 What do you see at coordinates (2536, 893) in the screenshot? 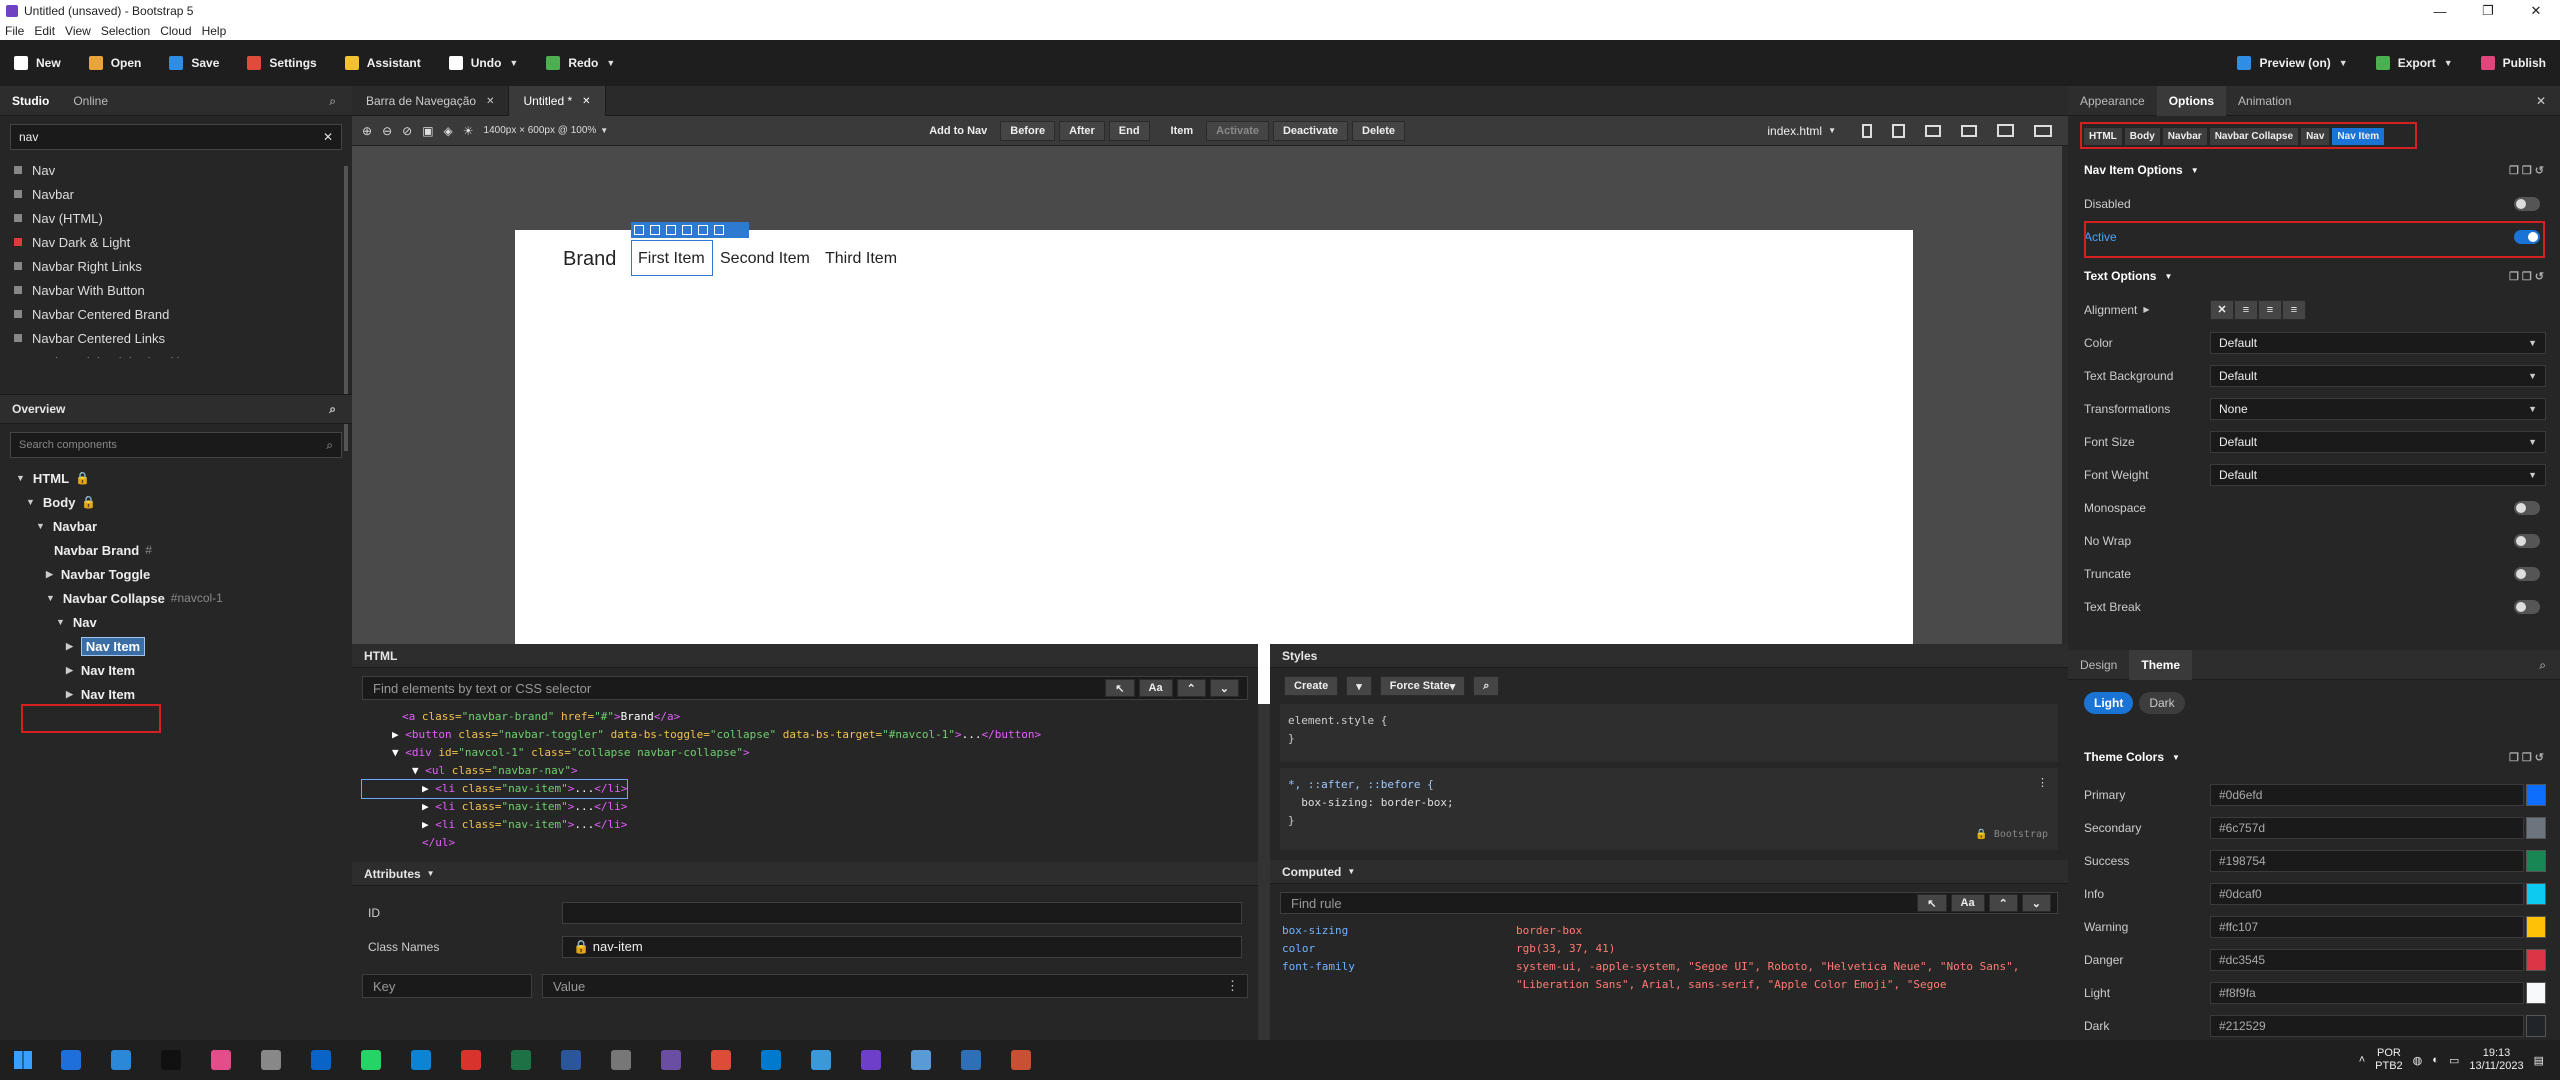
I see `info-swatch` at bounding box center [2536, 893].